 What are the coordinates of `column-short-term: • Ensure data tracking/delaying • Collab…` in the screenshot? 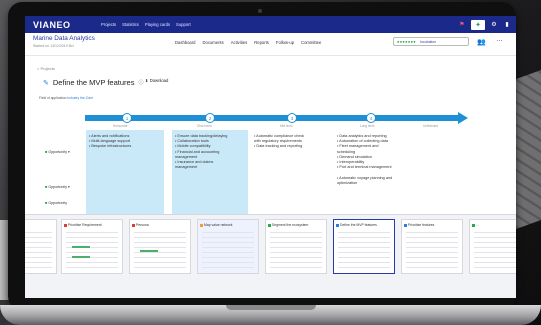 It's located at (201, 152).